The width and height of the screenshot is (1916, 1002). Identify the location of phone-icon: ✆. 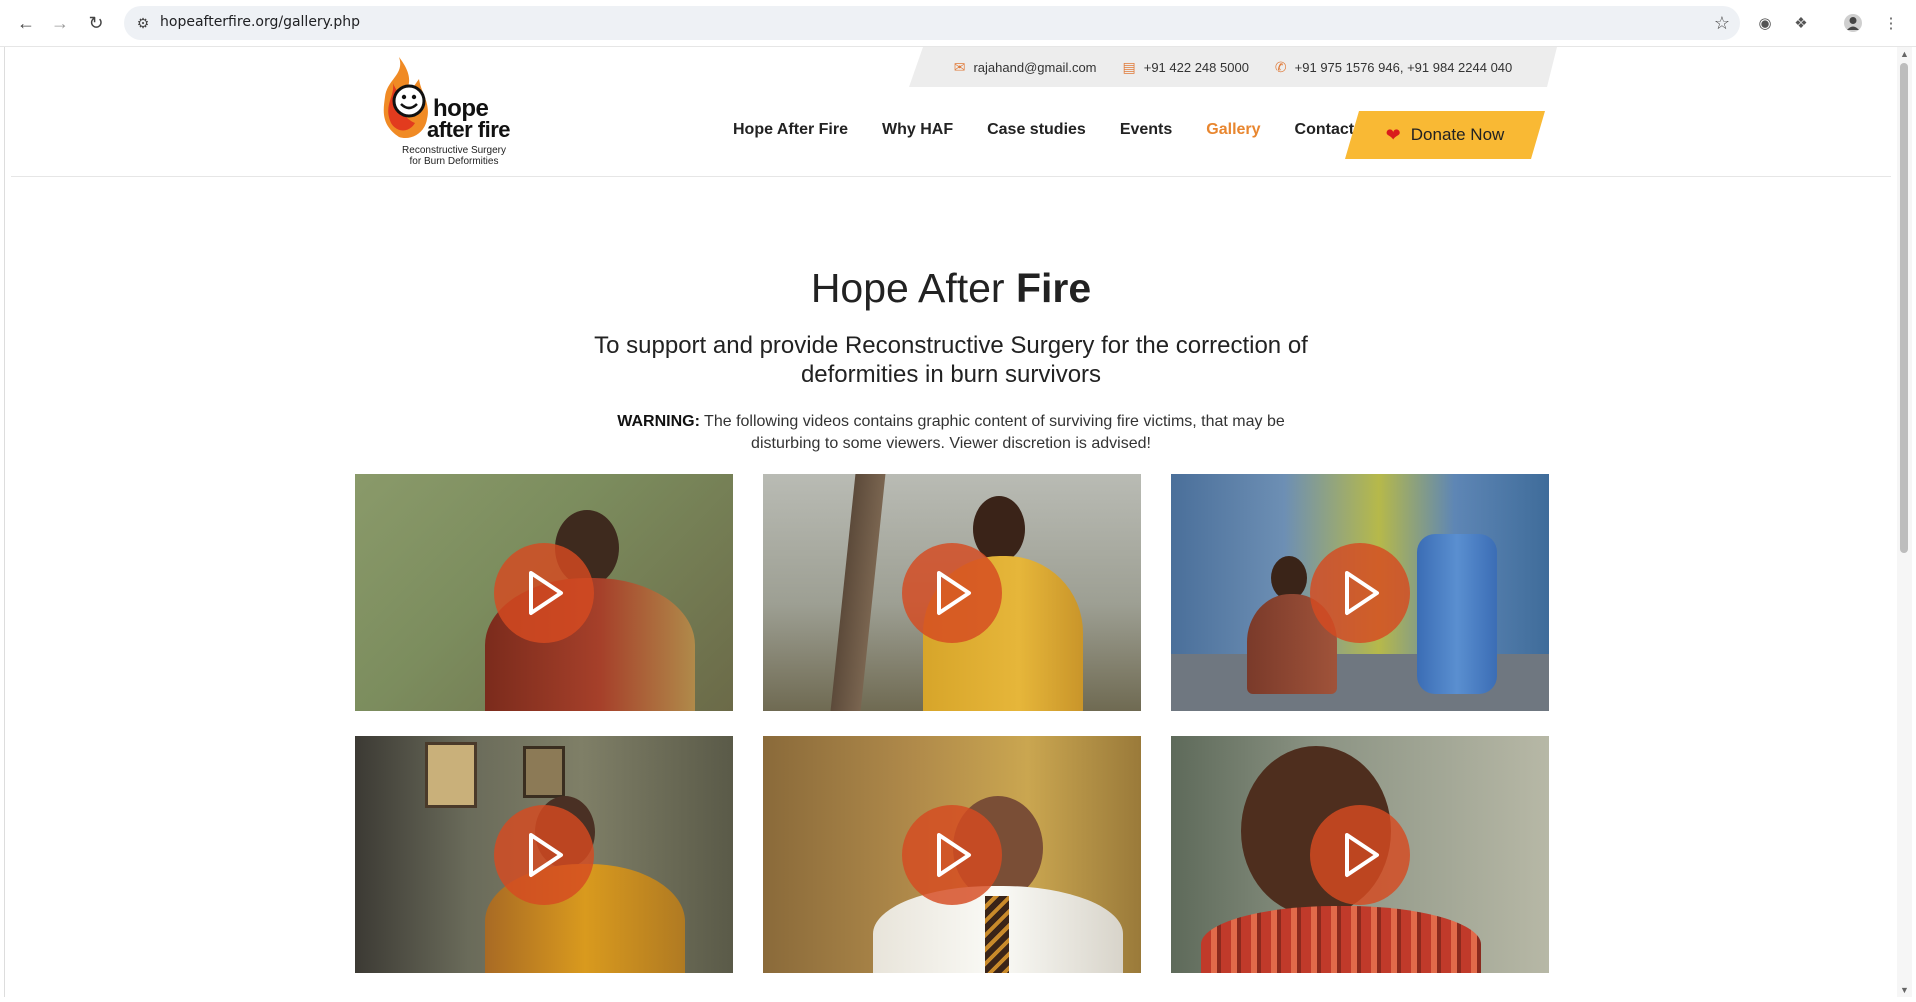
(1280, 66).